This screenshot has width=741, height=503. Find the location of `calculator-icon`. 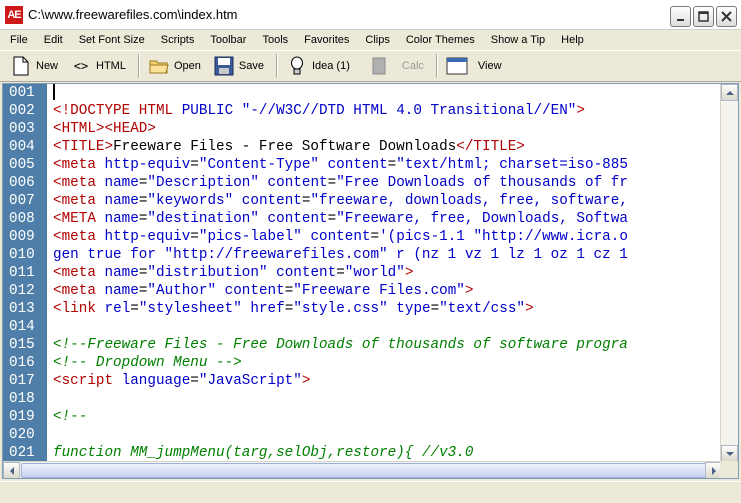

calculator-icon is located at coordinates (379, 66).